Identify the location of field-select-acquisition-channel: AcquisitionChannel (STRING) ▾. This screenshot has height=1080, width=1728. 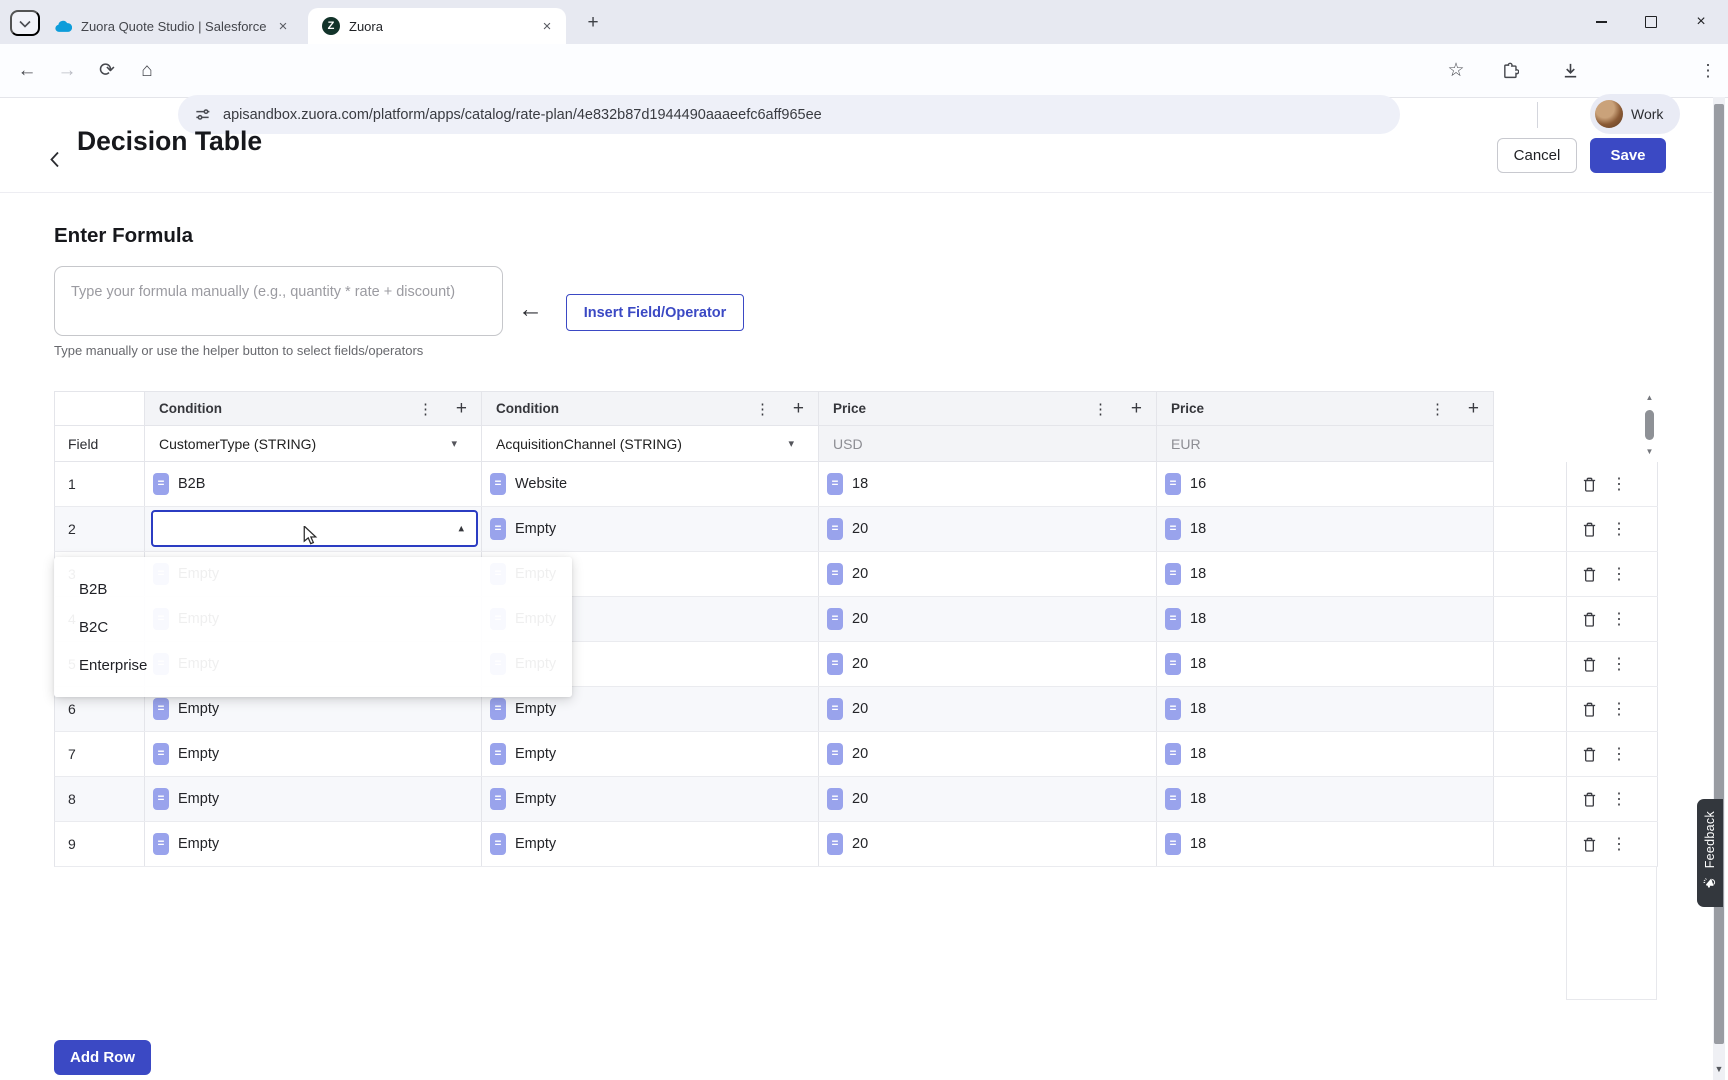
(650, 443).